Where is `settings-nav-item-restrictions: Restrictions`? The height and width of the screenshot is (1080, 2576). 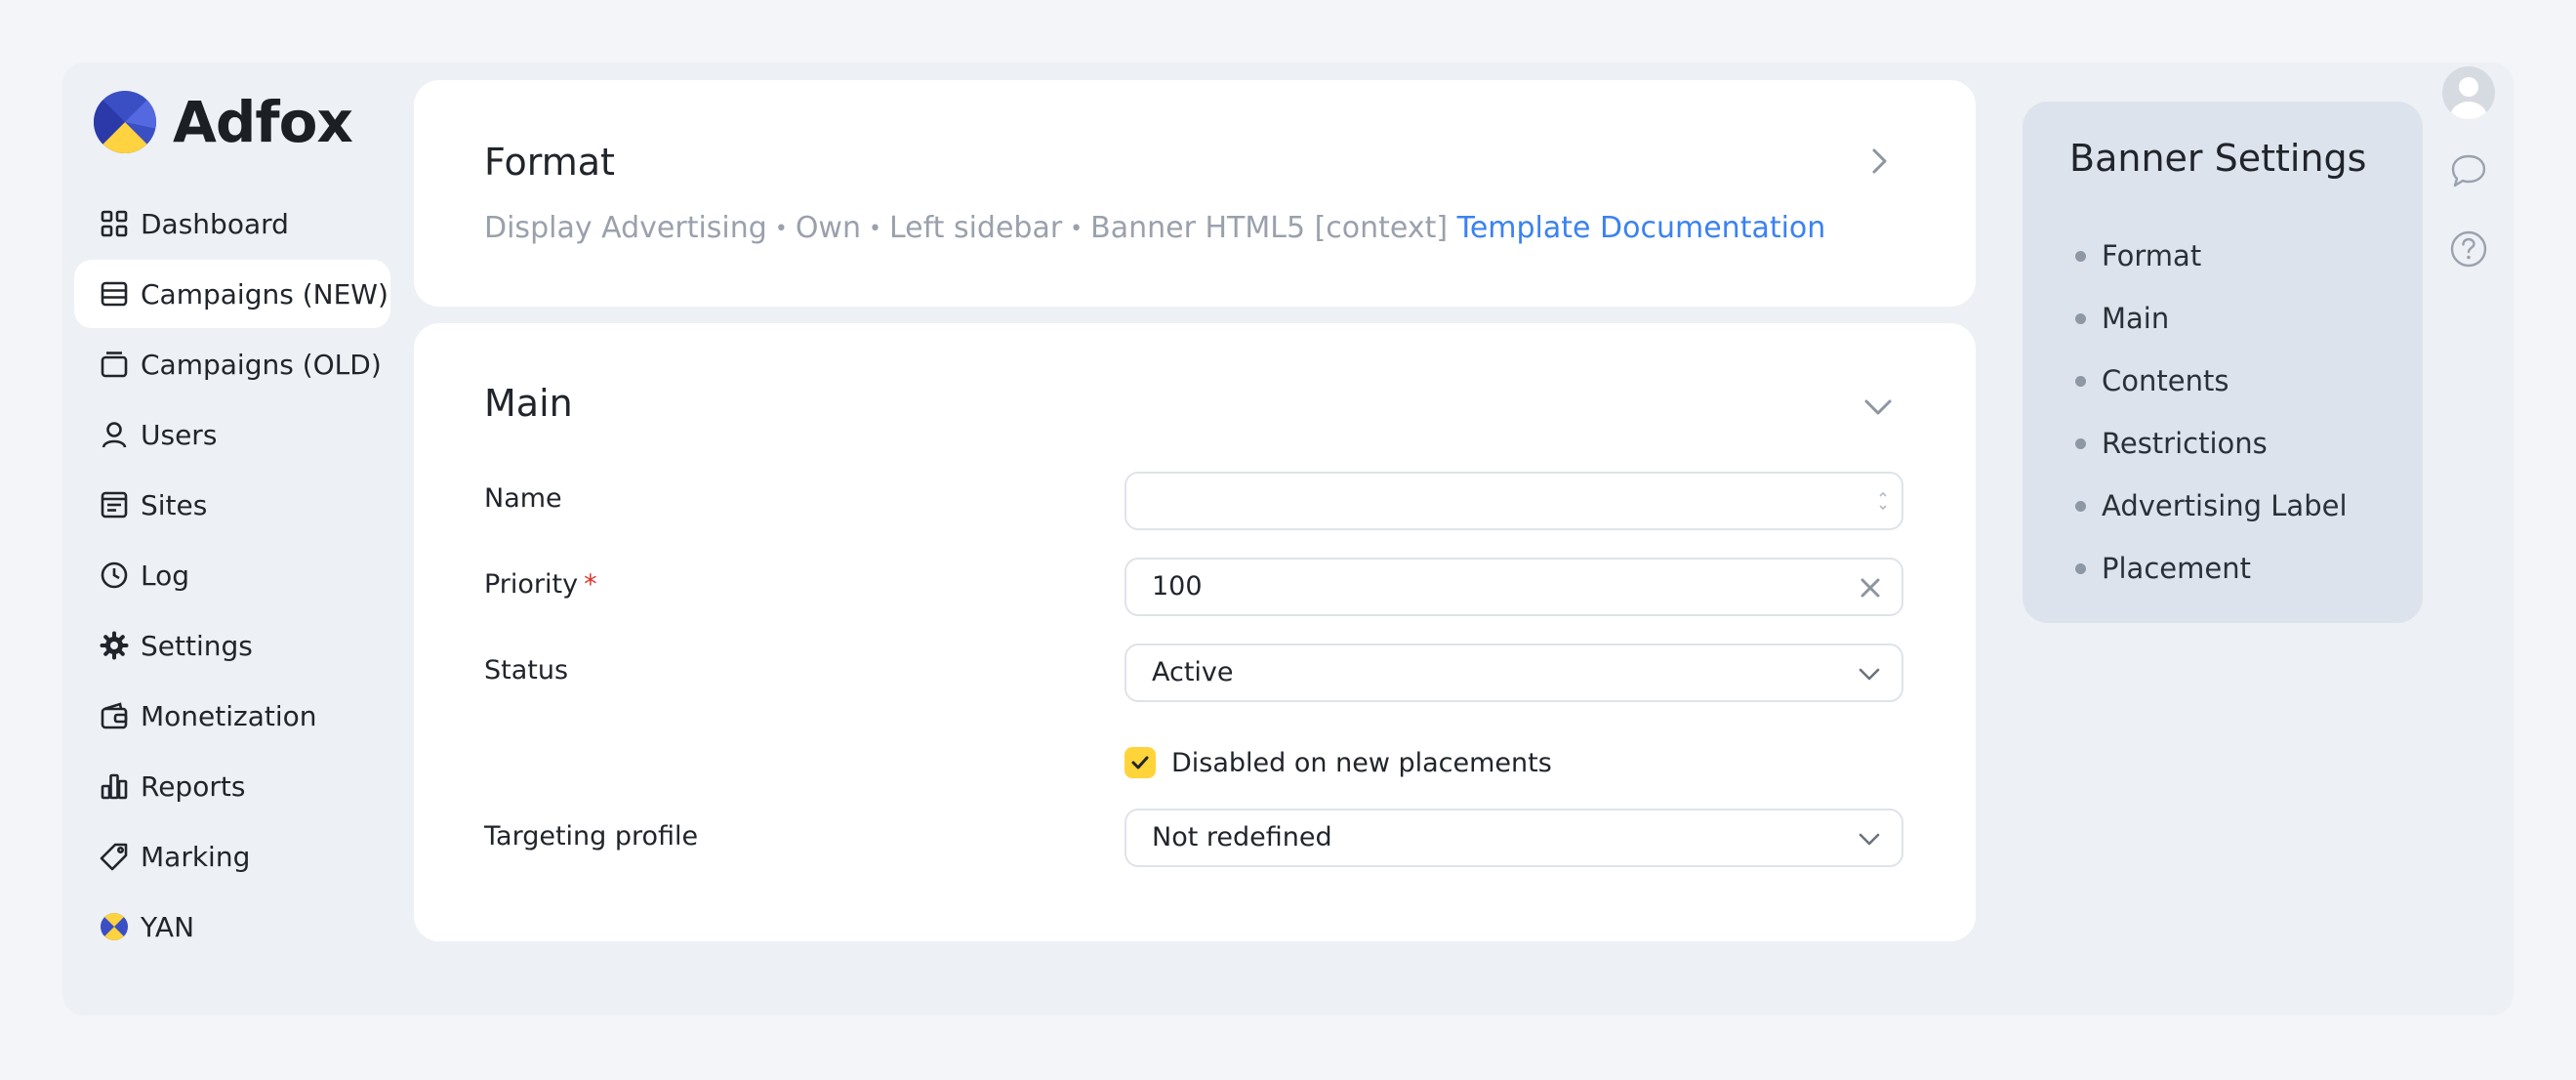 settings-nav-item-restrictions: Restrictions is located at coordinates (2211, 444).